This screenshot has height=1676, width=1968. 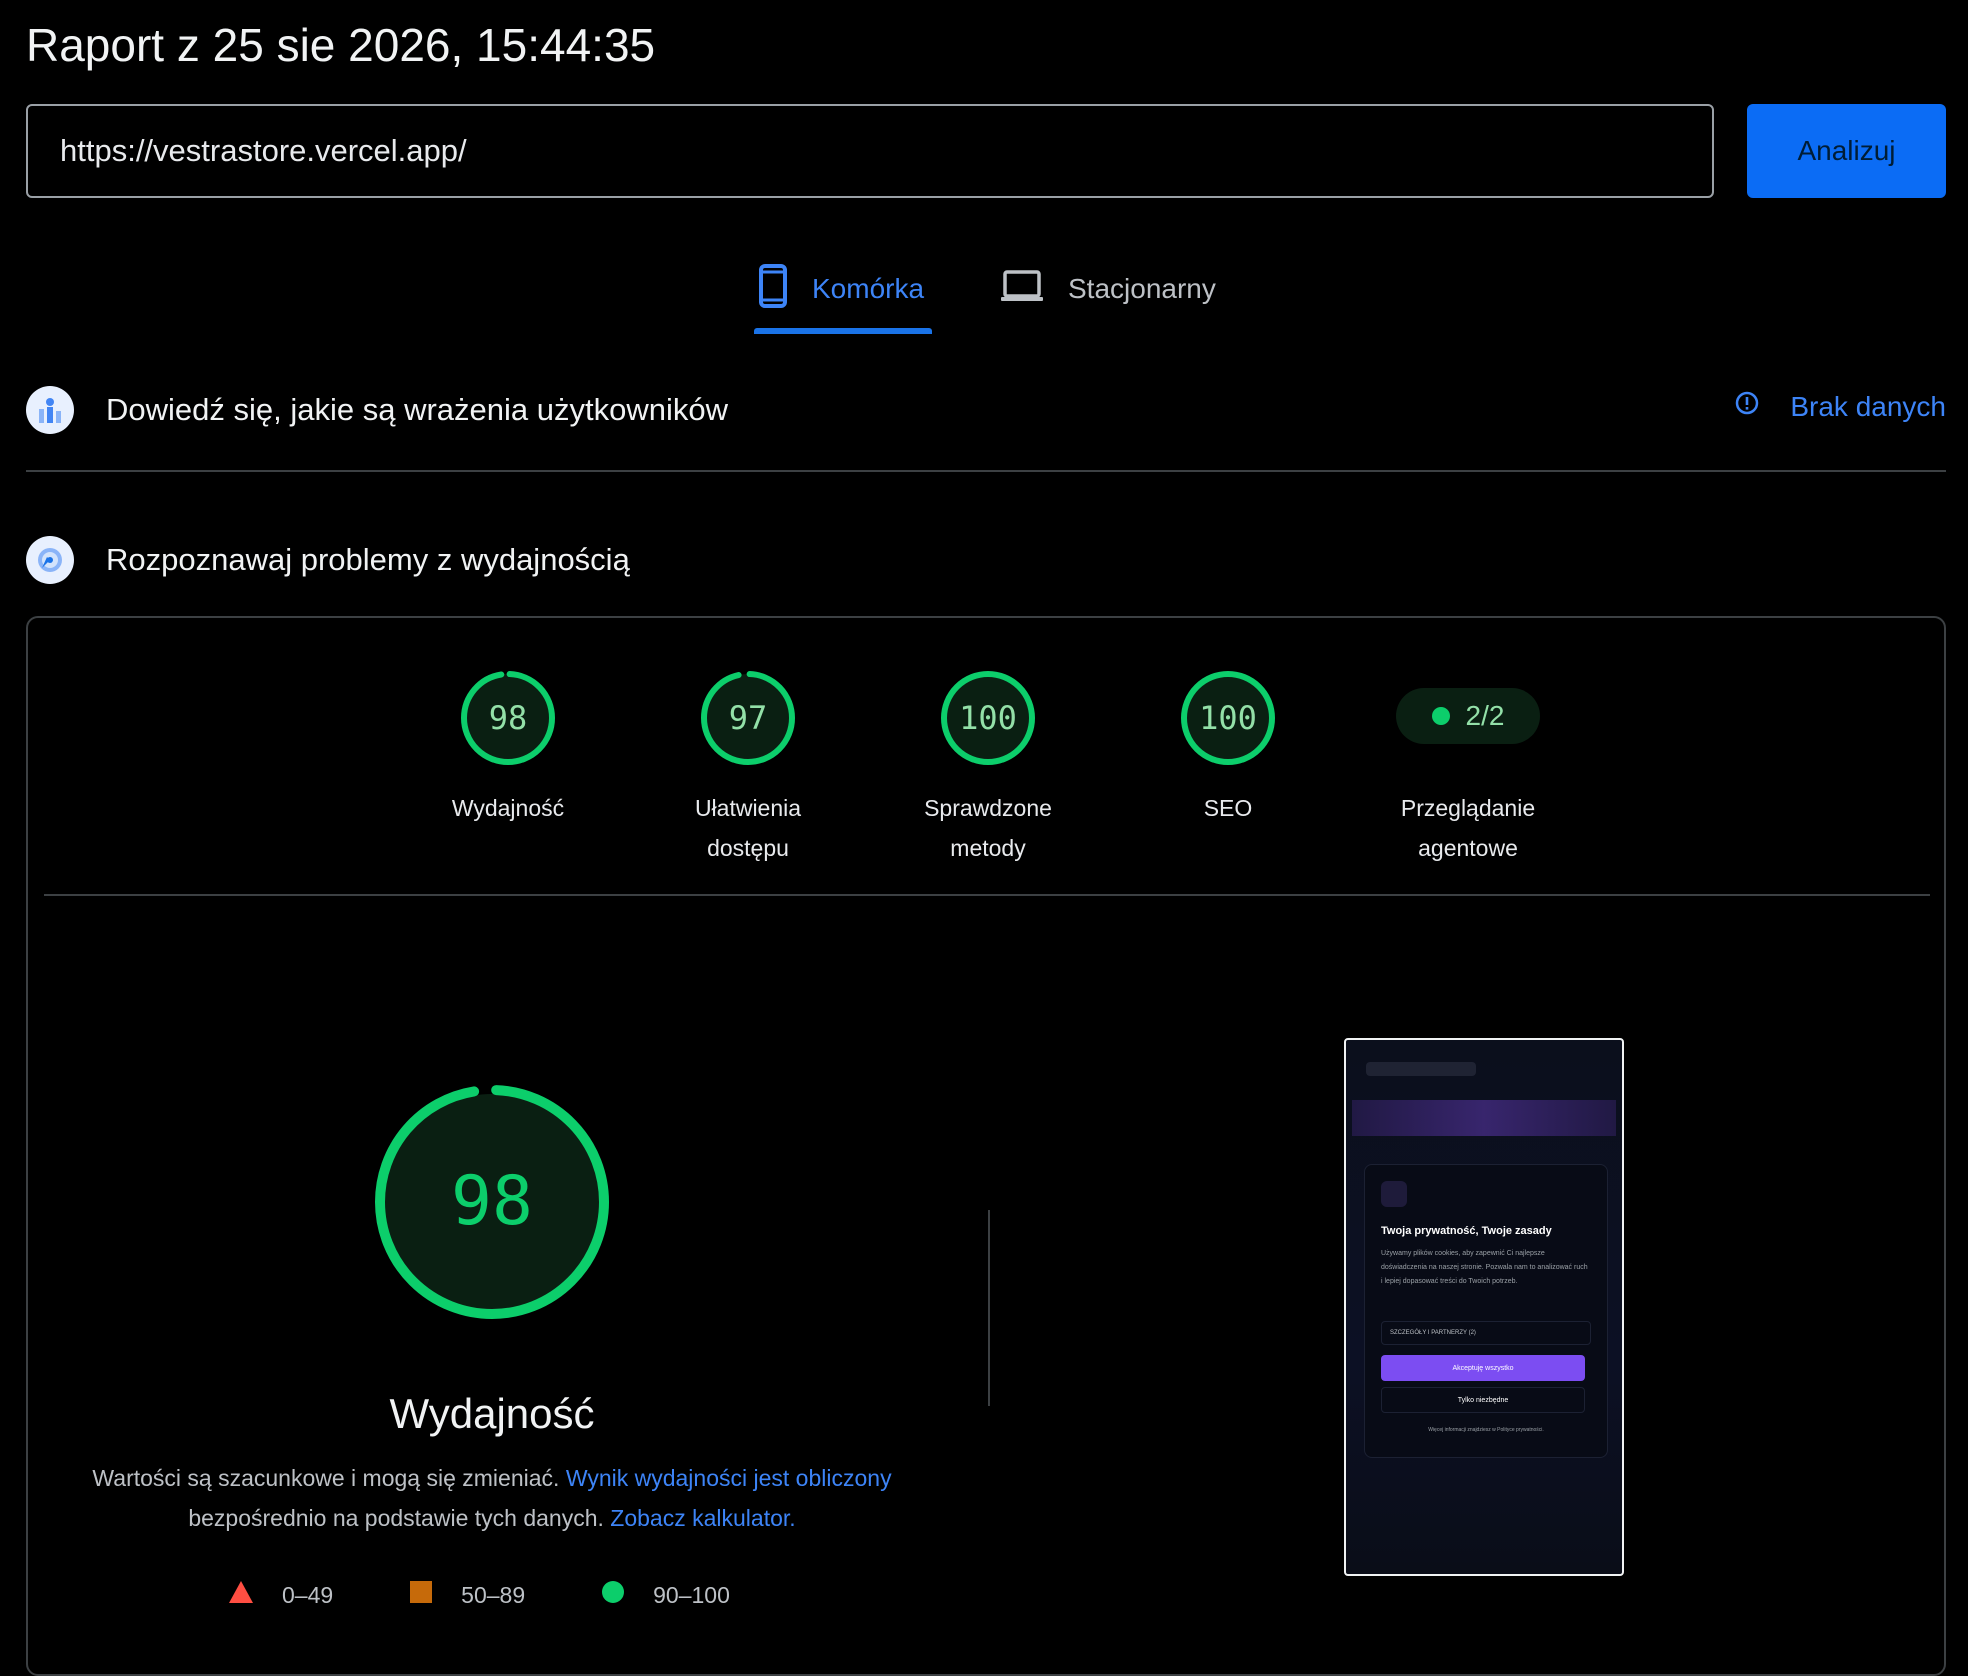 I want to click on gauge-label: Przeglądanie agentowe, so click(x=1468, y=828).